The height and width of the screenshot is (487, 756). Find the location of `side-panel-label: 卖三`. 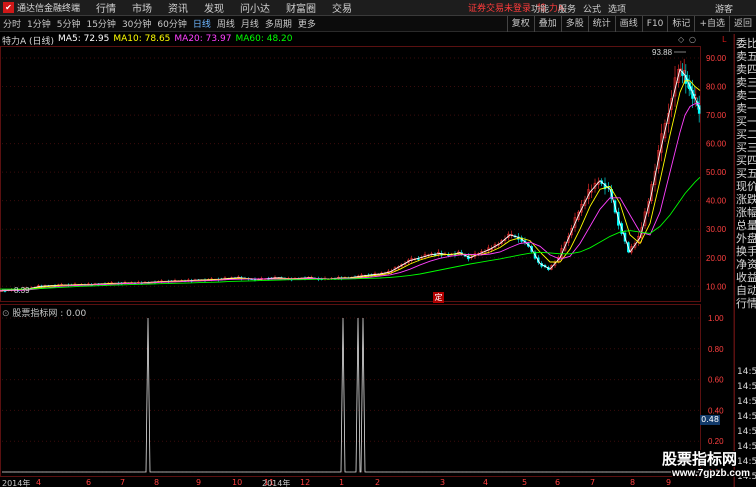

side-panel-label: 卖三 is located at coordinates (746, 82).